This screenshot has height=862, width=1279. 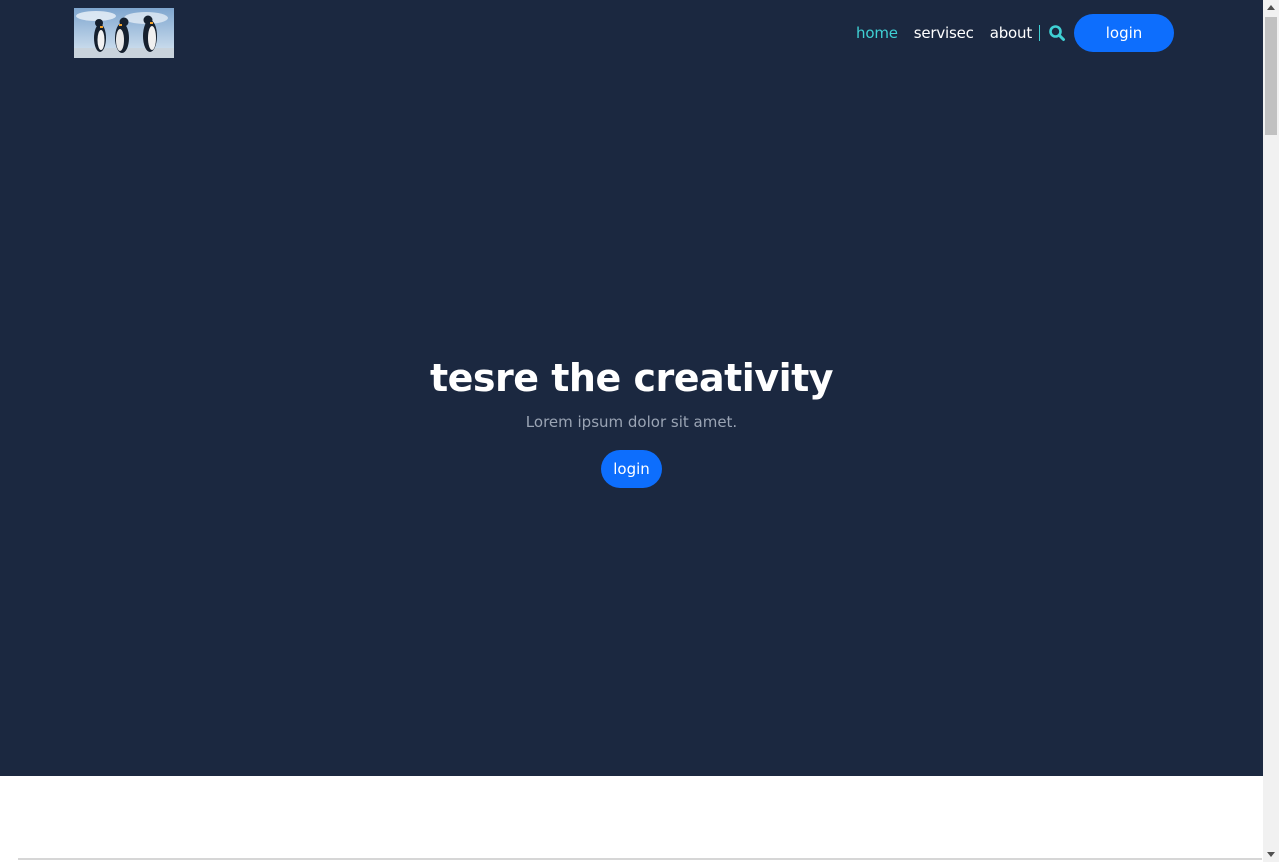 I want to click on hero-title: tesre the creativity, so click(x=631, y=378).